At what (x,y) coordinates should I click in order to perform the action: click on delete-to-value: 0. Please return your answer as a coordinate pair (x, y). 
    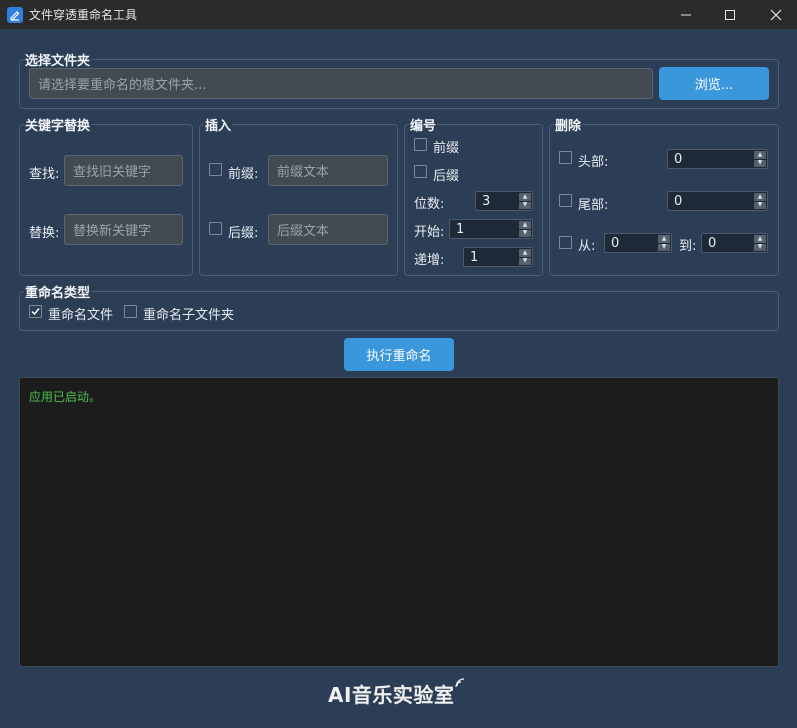
    Looking at the image, I should click on (712, 243).